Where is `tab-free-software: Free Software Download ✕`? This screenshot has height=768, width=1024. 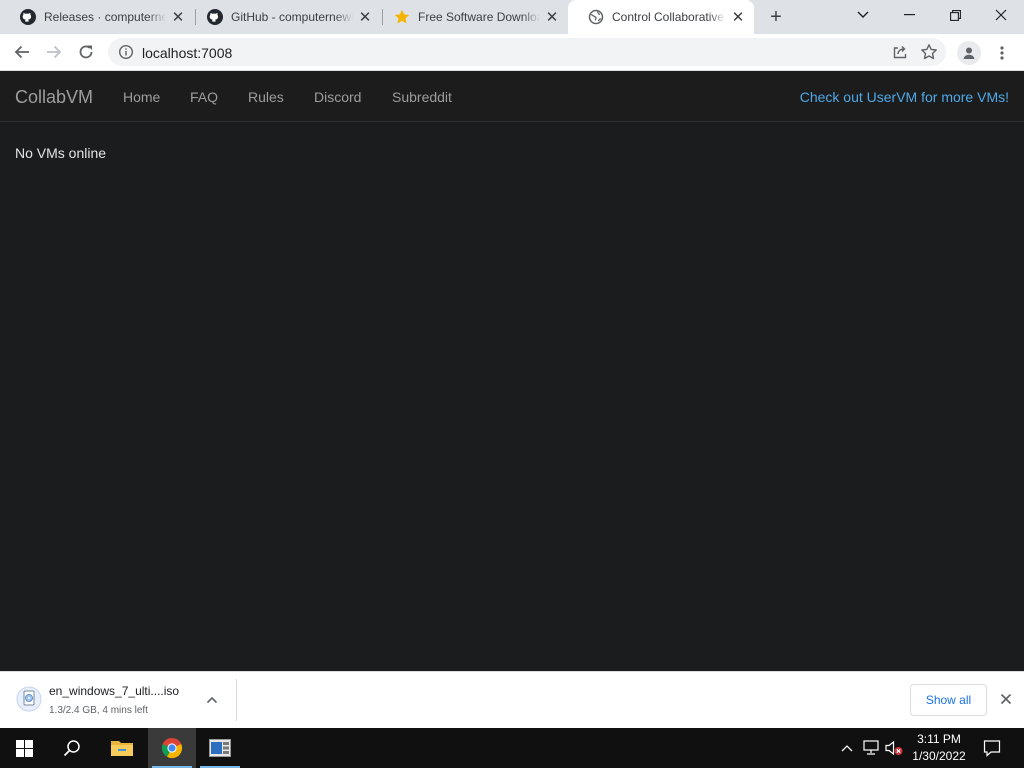
tab-free-software: Free Software Download ✕ is located at coordinates (471, 17).